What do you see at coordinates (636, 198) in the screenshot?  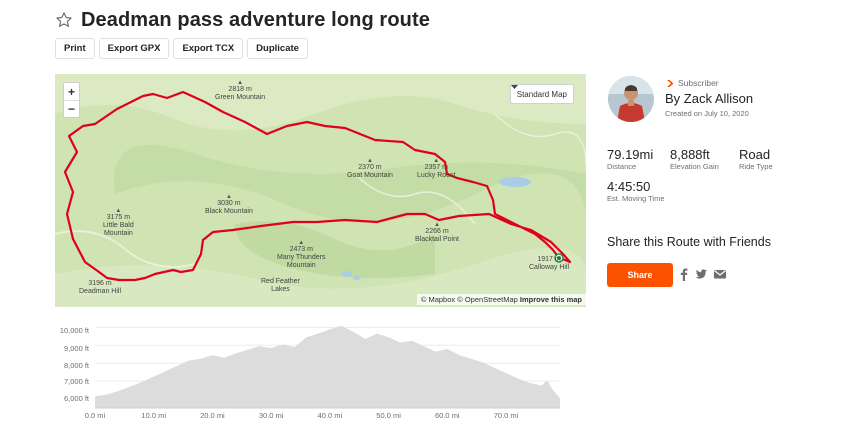 I see `stat-label: Est. Moving Time` at bounding box center [636, 198].